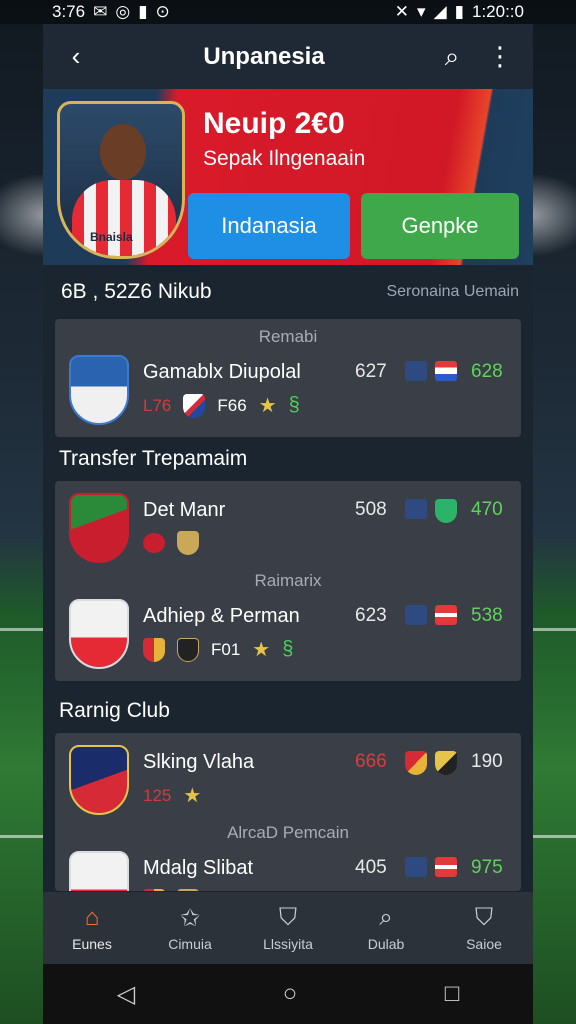  Describe the element at coordinates (136, 291) in the screenshot. I see `section1-title: 6B , 52Z6 Nikub` at that location.